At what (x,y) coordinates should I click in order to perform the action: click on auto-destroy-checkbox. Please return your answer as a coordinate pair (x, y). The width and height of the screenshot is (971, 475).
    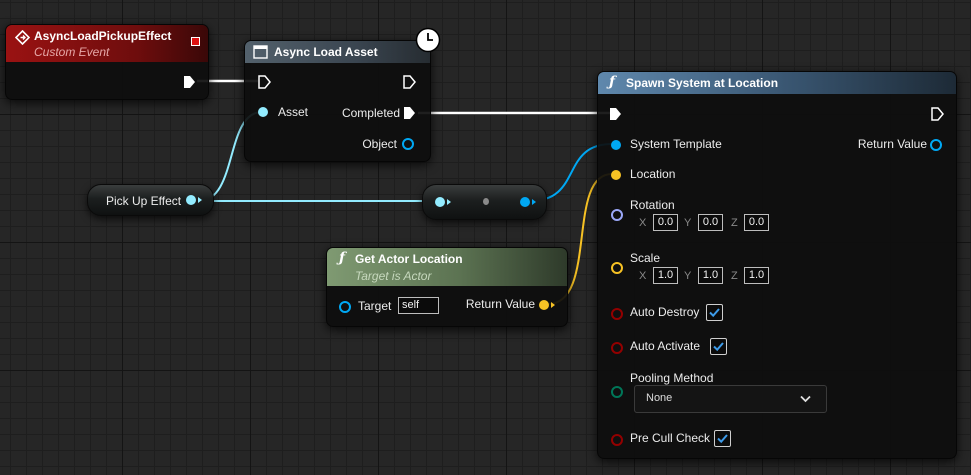
    Looking at the image, I should click on (714, 312).